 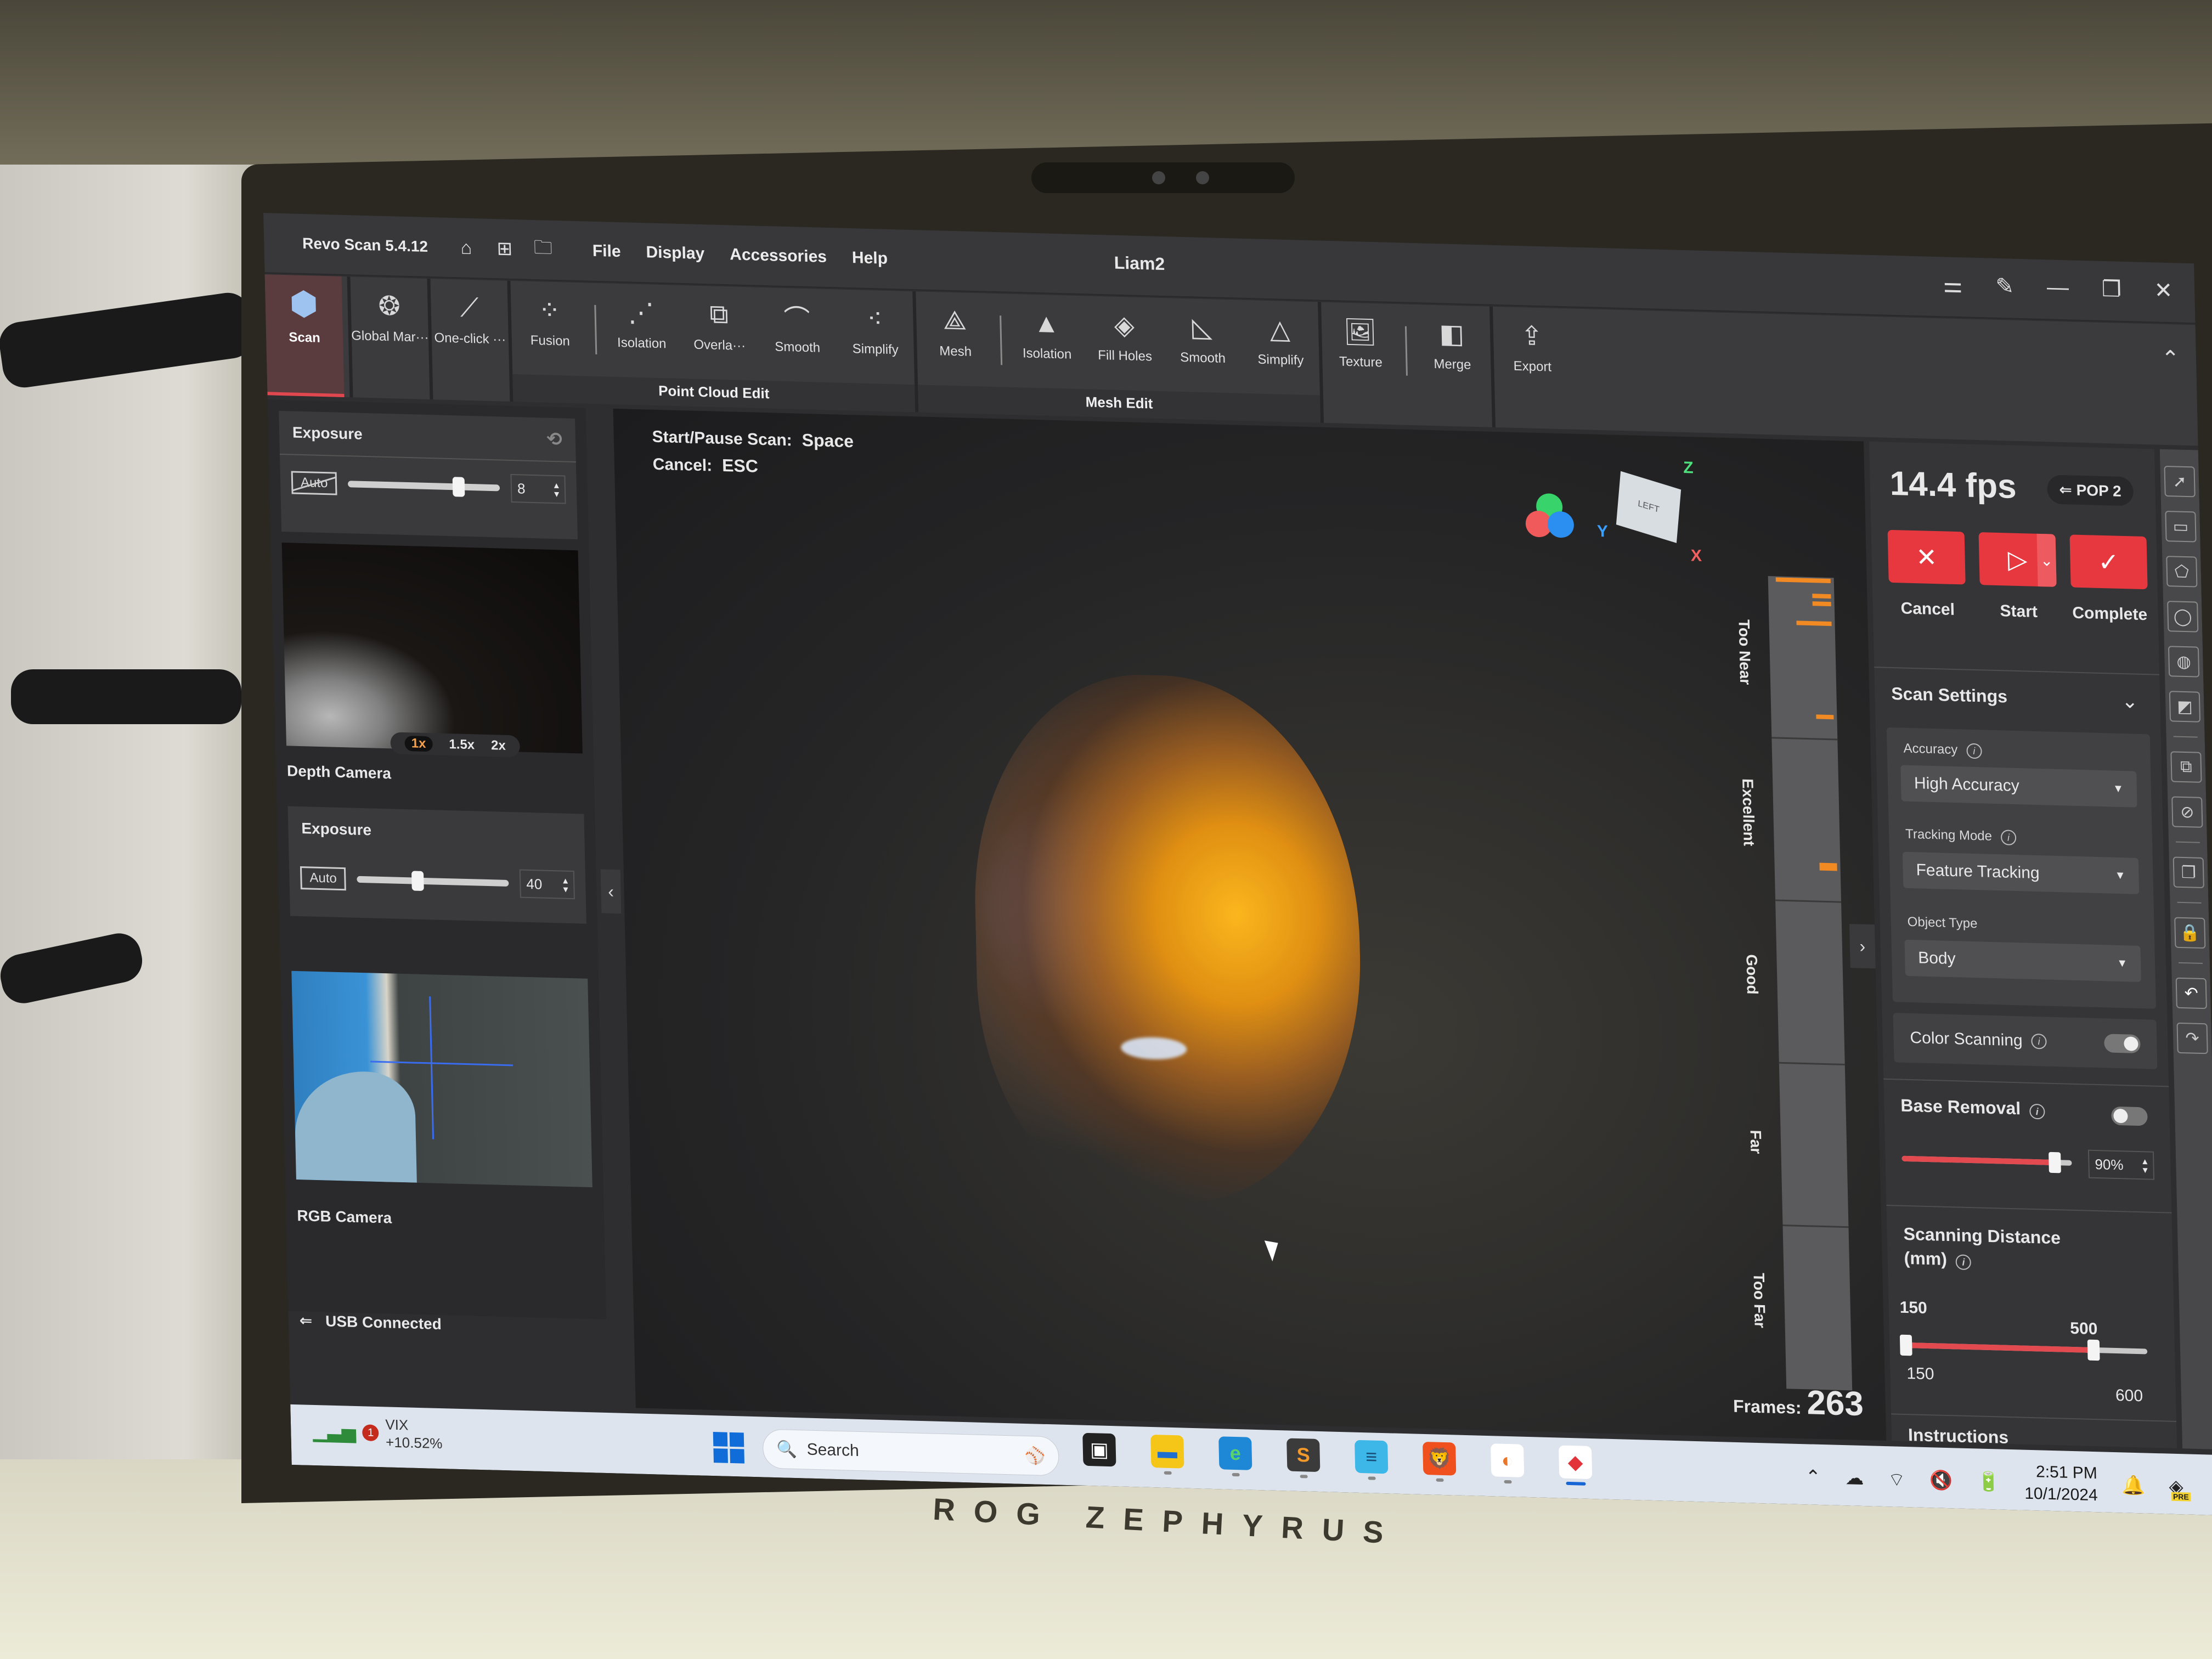 What do you see at coordinates (955, 331) in the screenshot?
I see `mesh-button: ⟁ Mesh` at bounding box center [955, 331].